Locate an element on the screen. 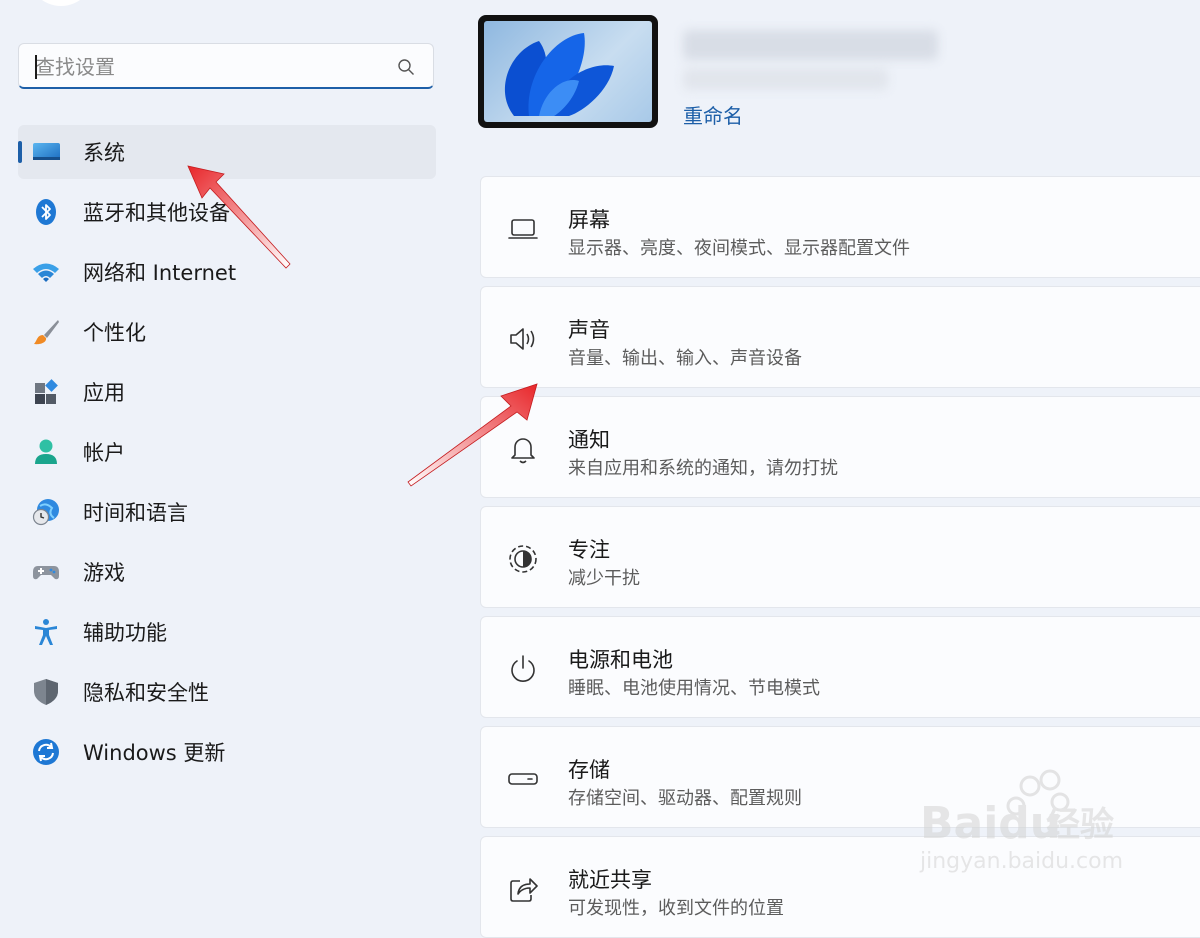  sidebar-item-label: 时间和语言 is located at coordinates (135, 513).